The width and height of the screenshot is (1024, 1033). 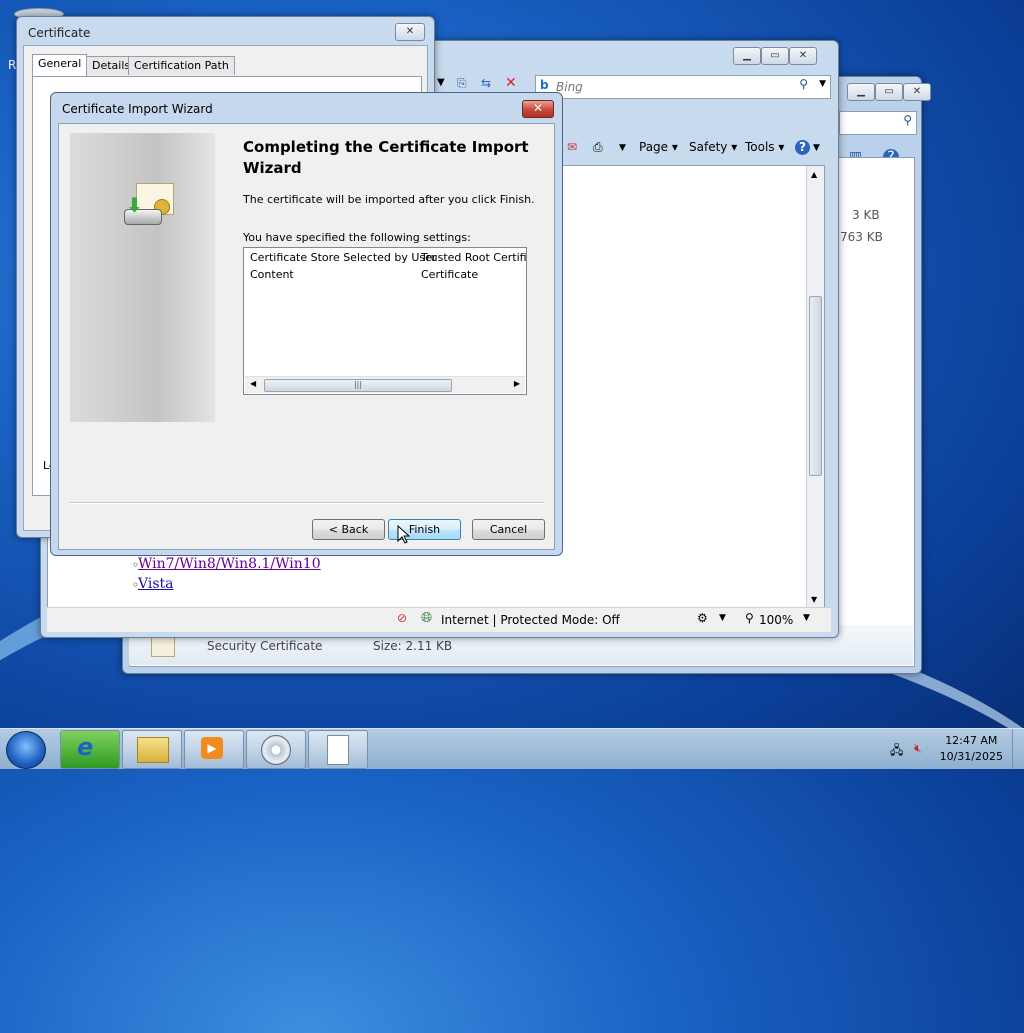 I want to click on clock-date: 10/31/2025, so click(x=971, y=756).